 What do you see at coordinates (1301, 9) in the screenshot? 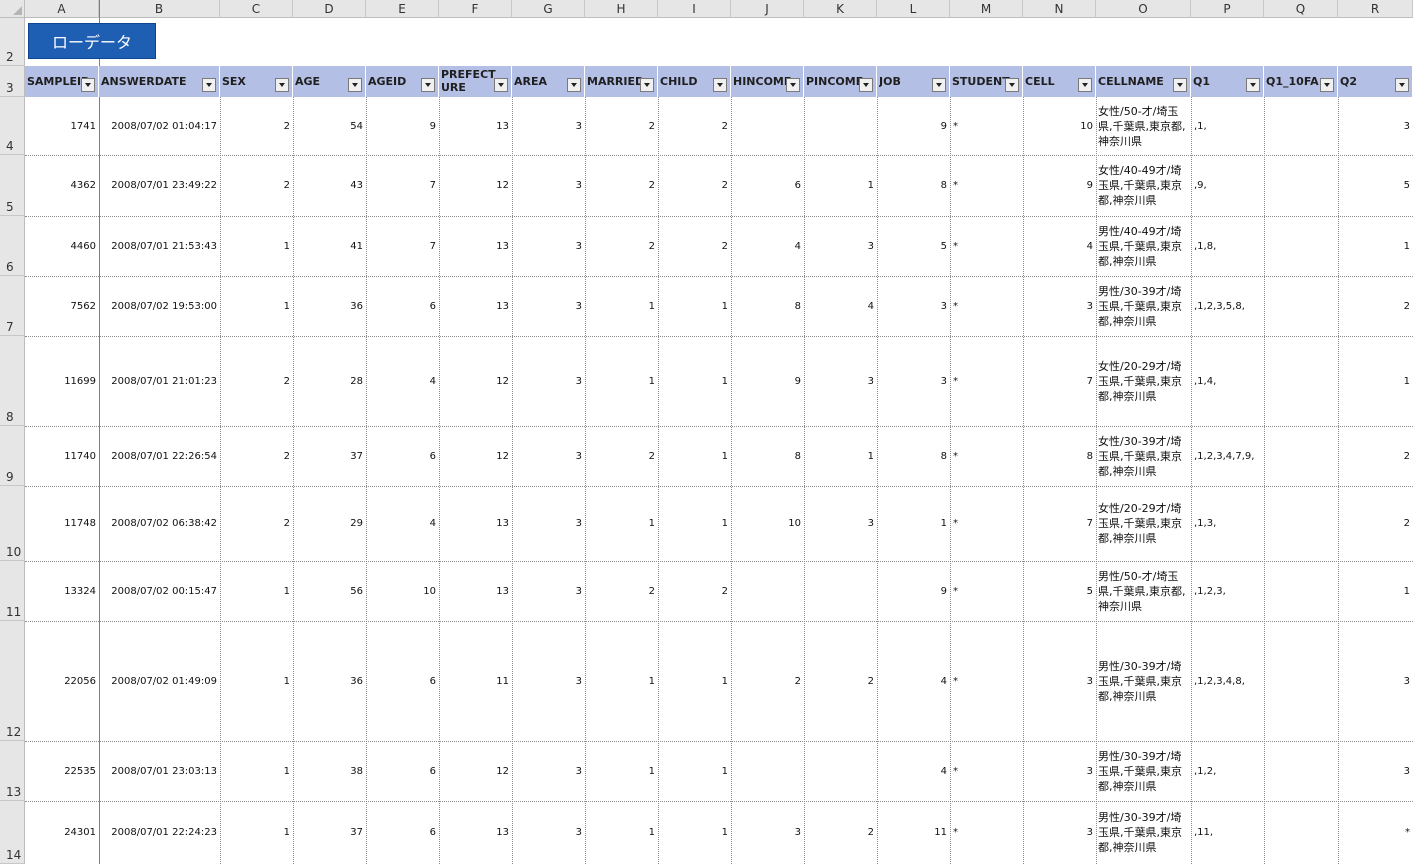
I see `column-header-q: Q` at bounding box center [1301, 9].